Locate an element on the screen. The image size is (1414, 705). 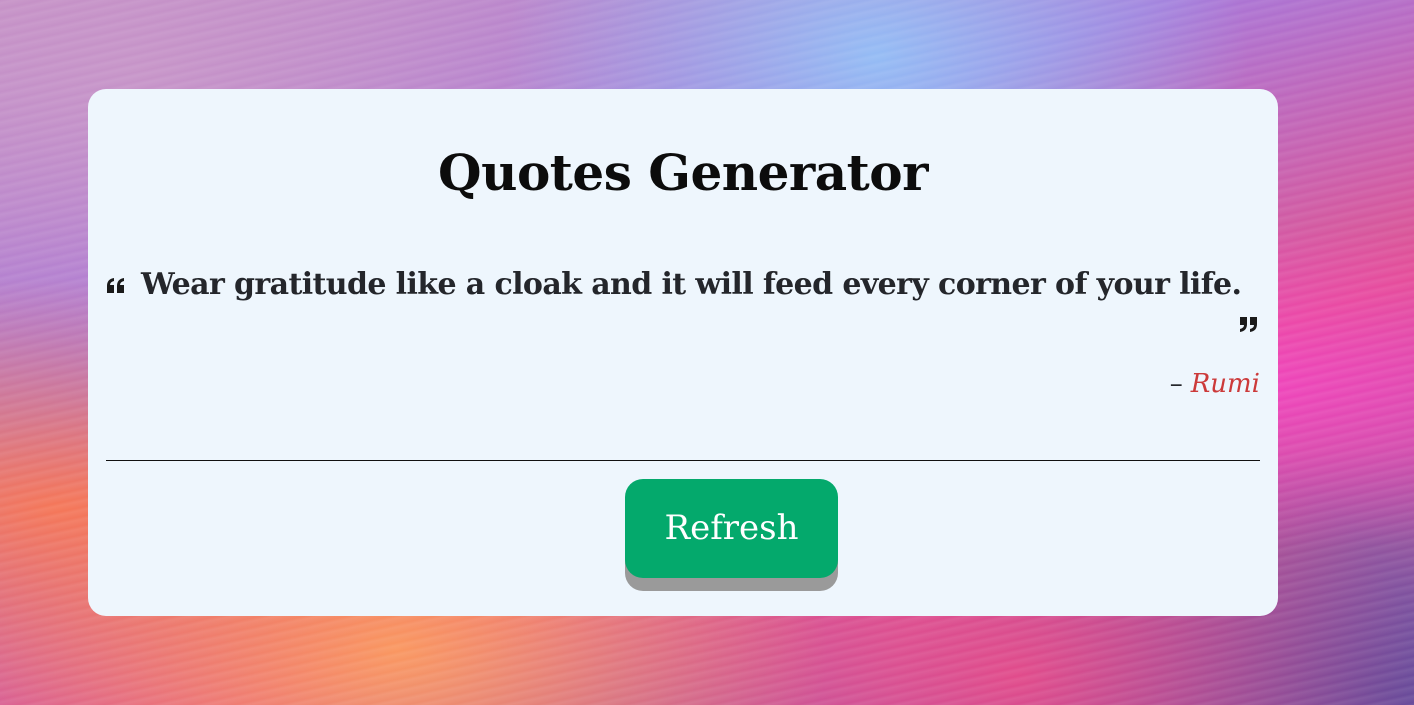
quote-left-icon is located at coordinates (115, 285).